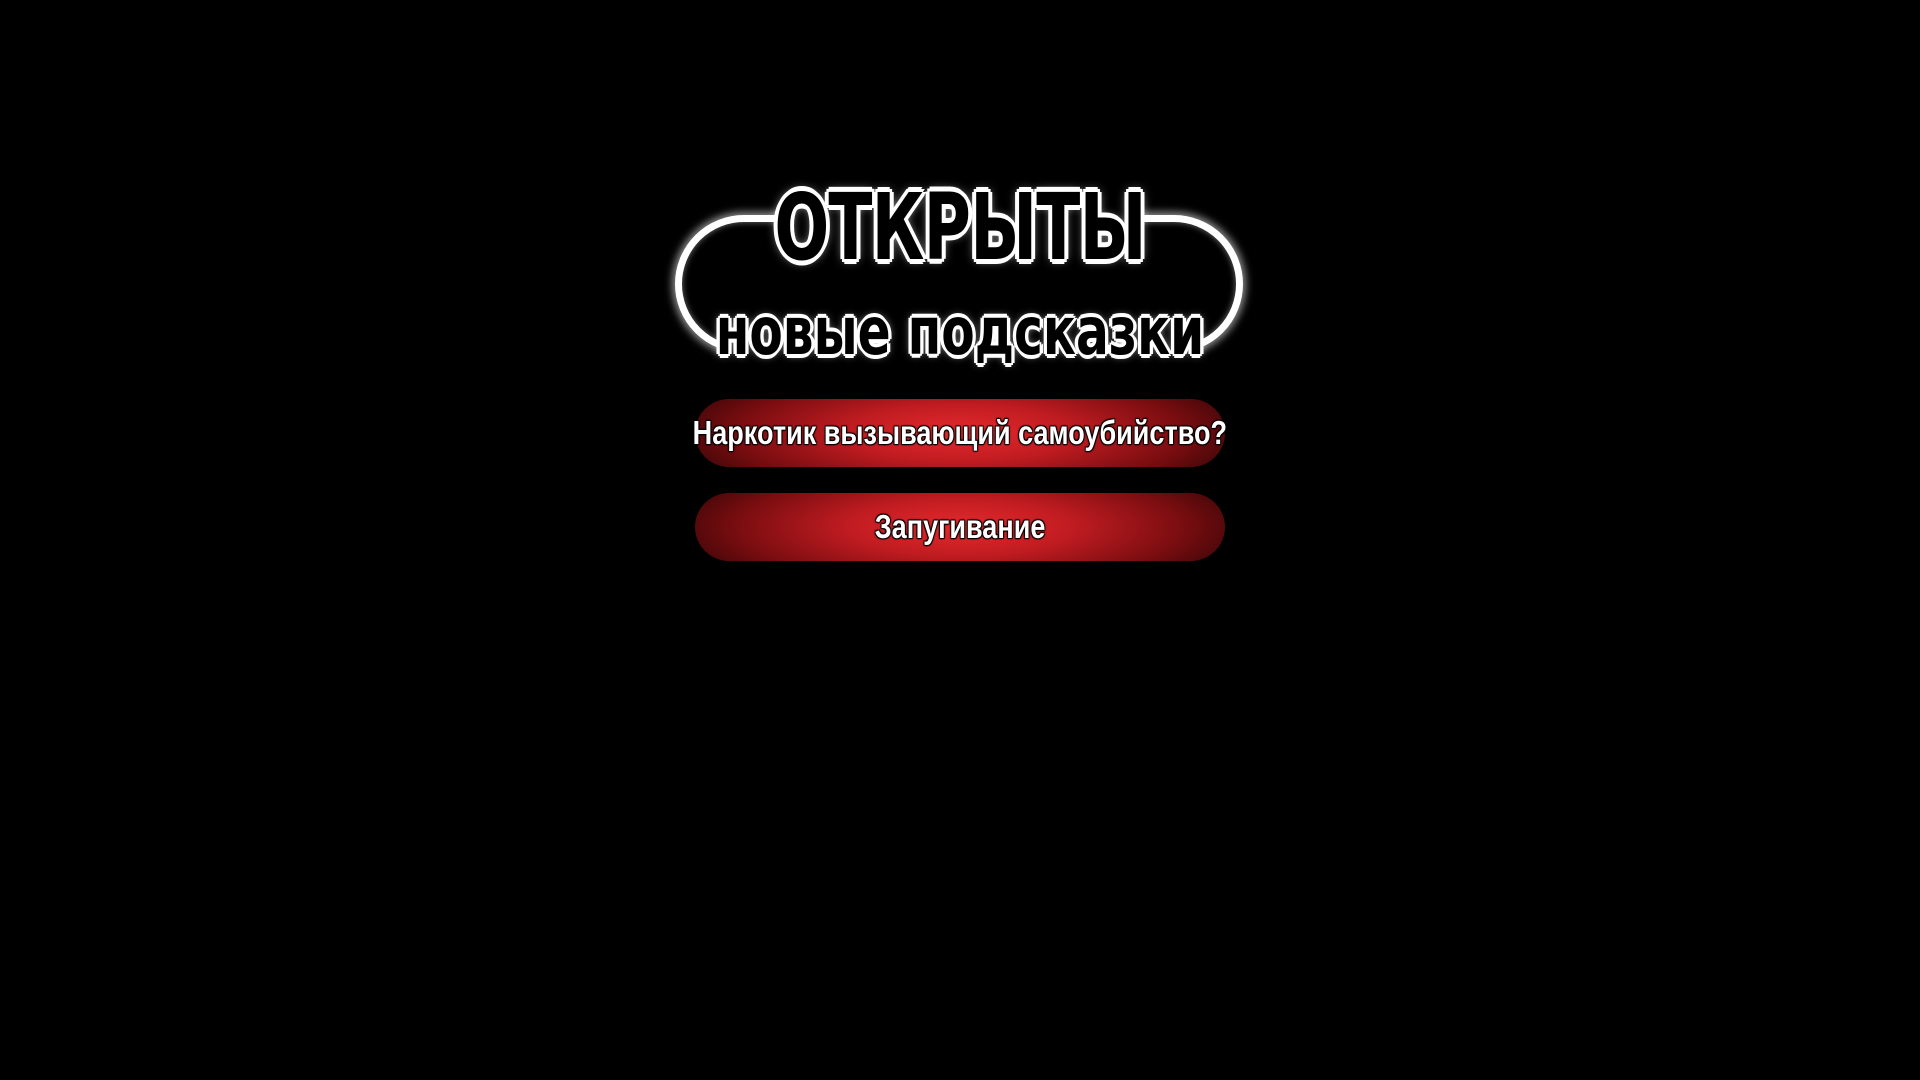 Image resolution: width=1920 pixels, height=1080 pixels. I want to click on option-label: Запугивание, so click(960, 526).